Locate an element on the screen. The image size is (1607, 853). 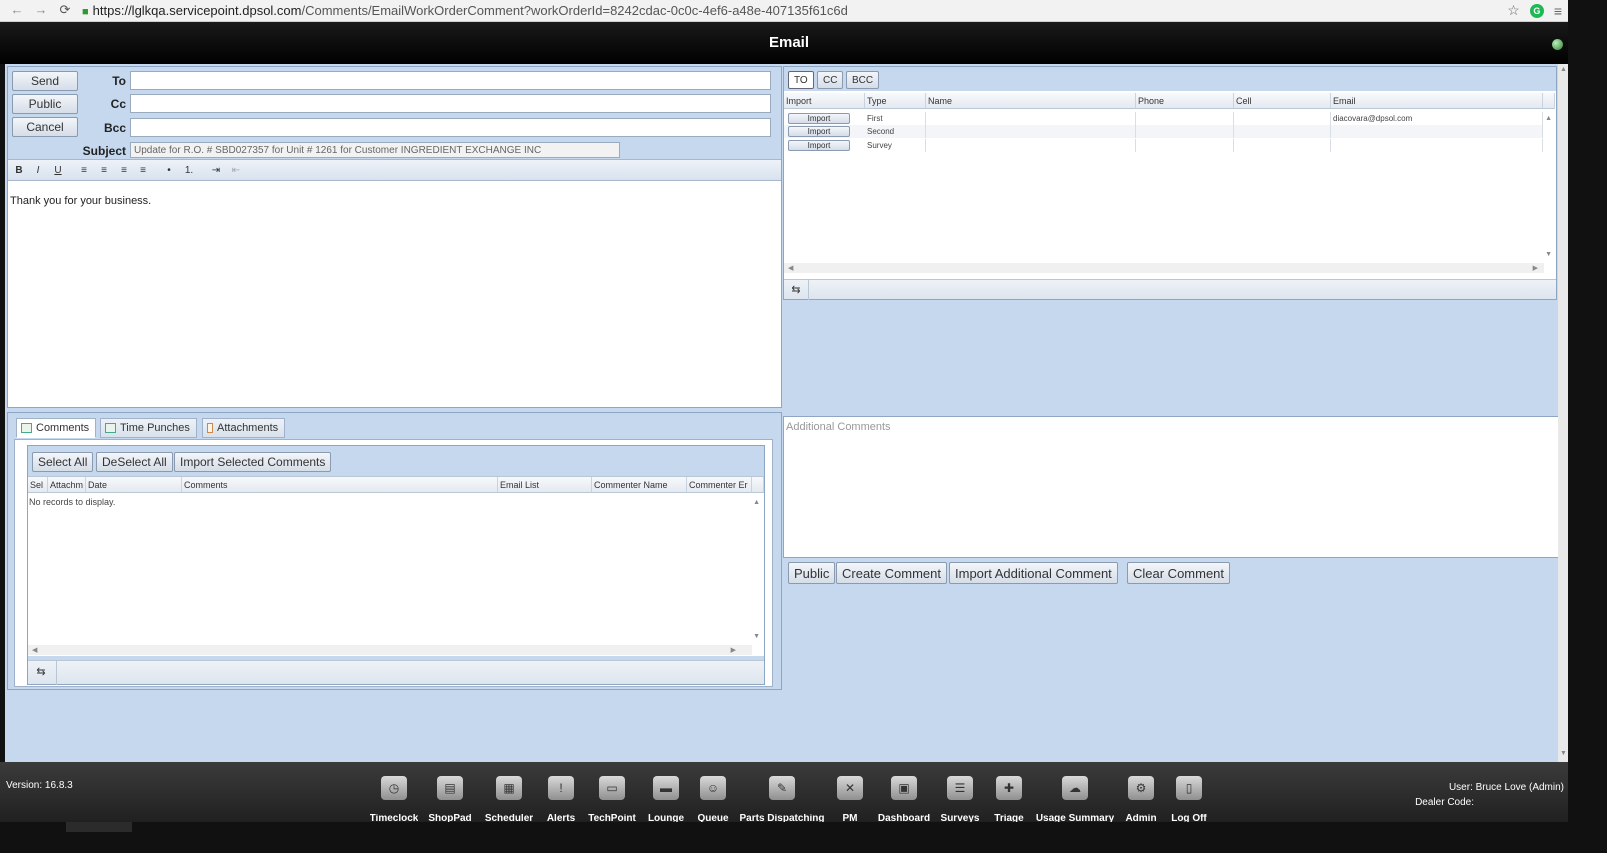
os-task-tab is located at coordinates (99, 827).